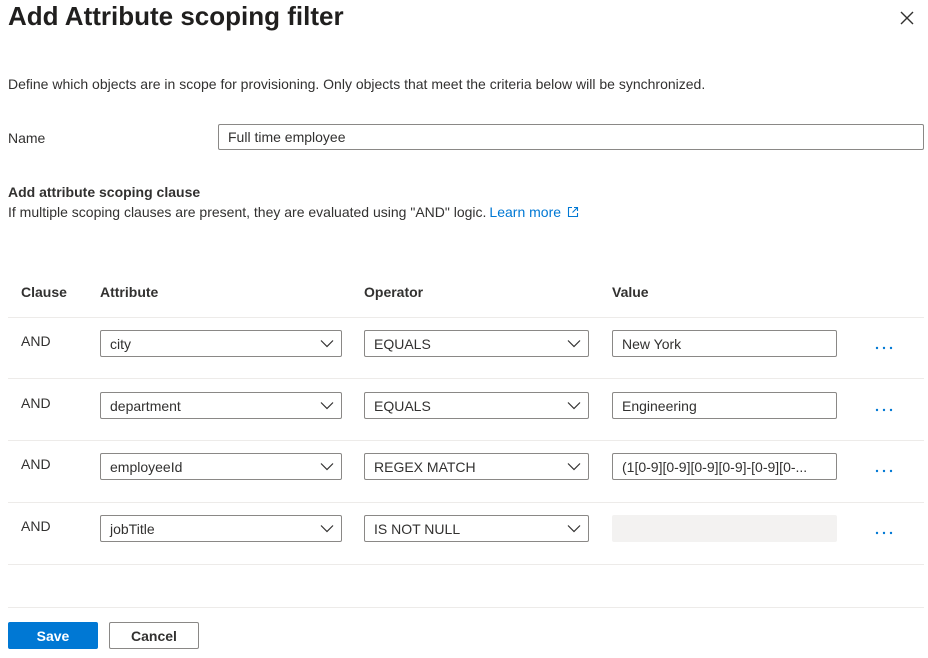 The image size is (928, 658). What do you see at coordinates (146, 467) in the screenshot?
I see `attribute-selected-value: employeeId` at bounding box center [146, 467].